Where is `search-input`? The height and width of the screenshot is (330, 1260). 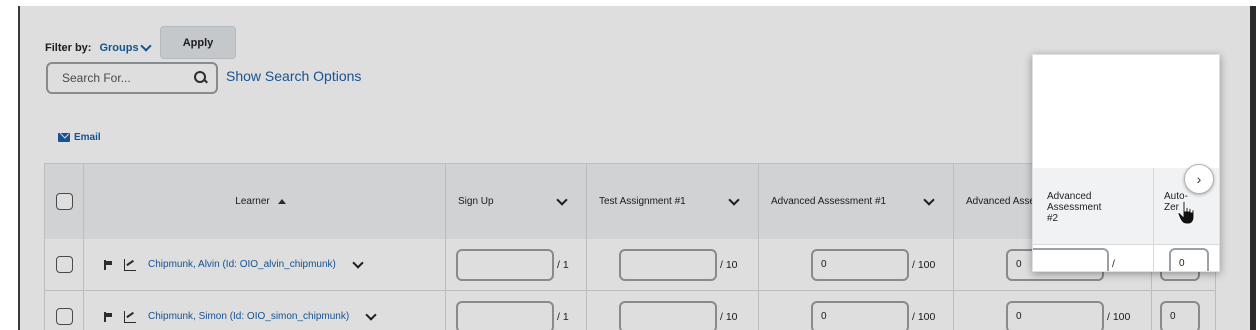
search-input is located at coordinates (122, 78).